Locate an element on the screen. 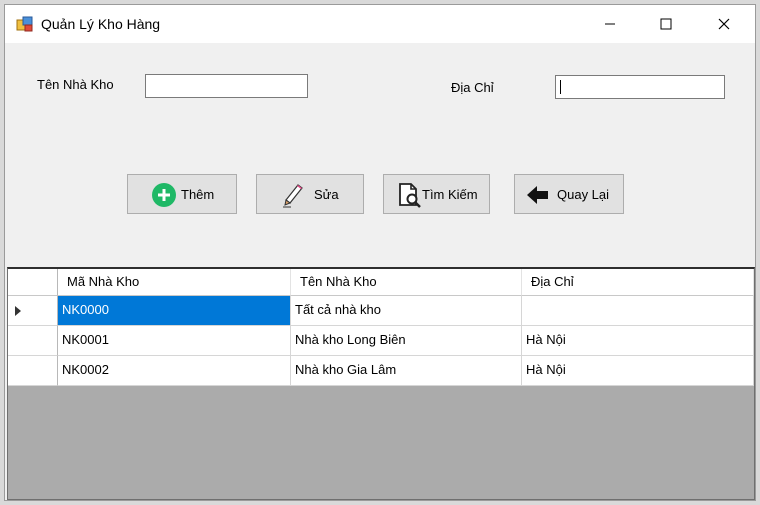  close-button is located at coordinates (724, 24).